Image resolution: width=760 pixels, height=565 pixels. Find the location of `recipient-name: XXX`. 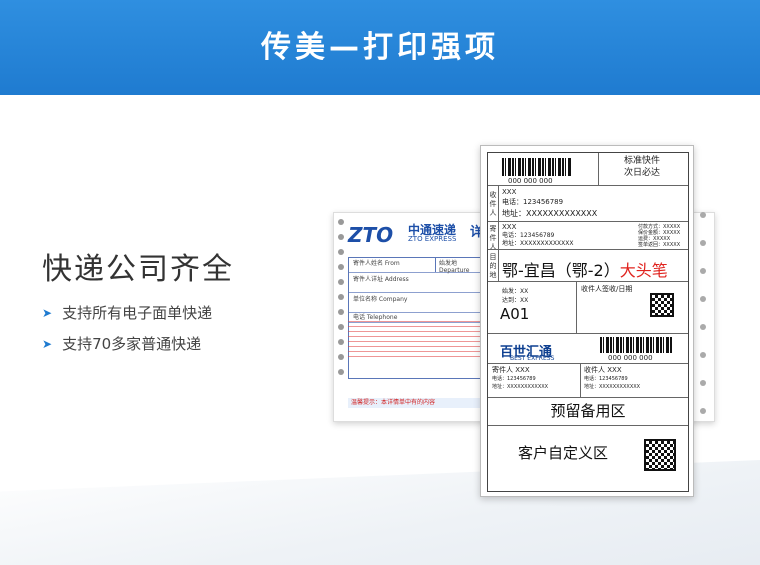

recipient-name: XXX is located at coordinates (509, 192).